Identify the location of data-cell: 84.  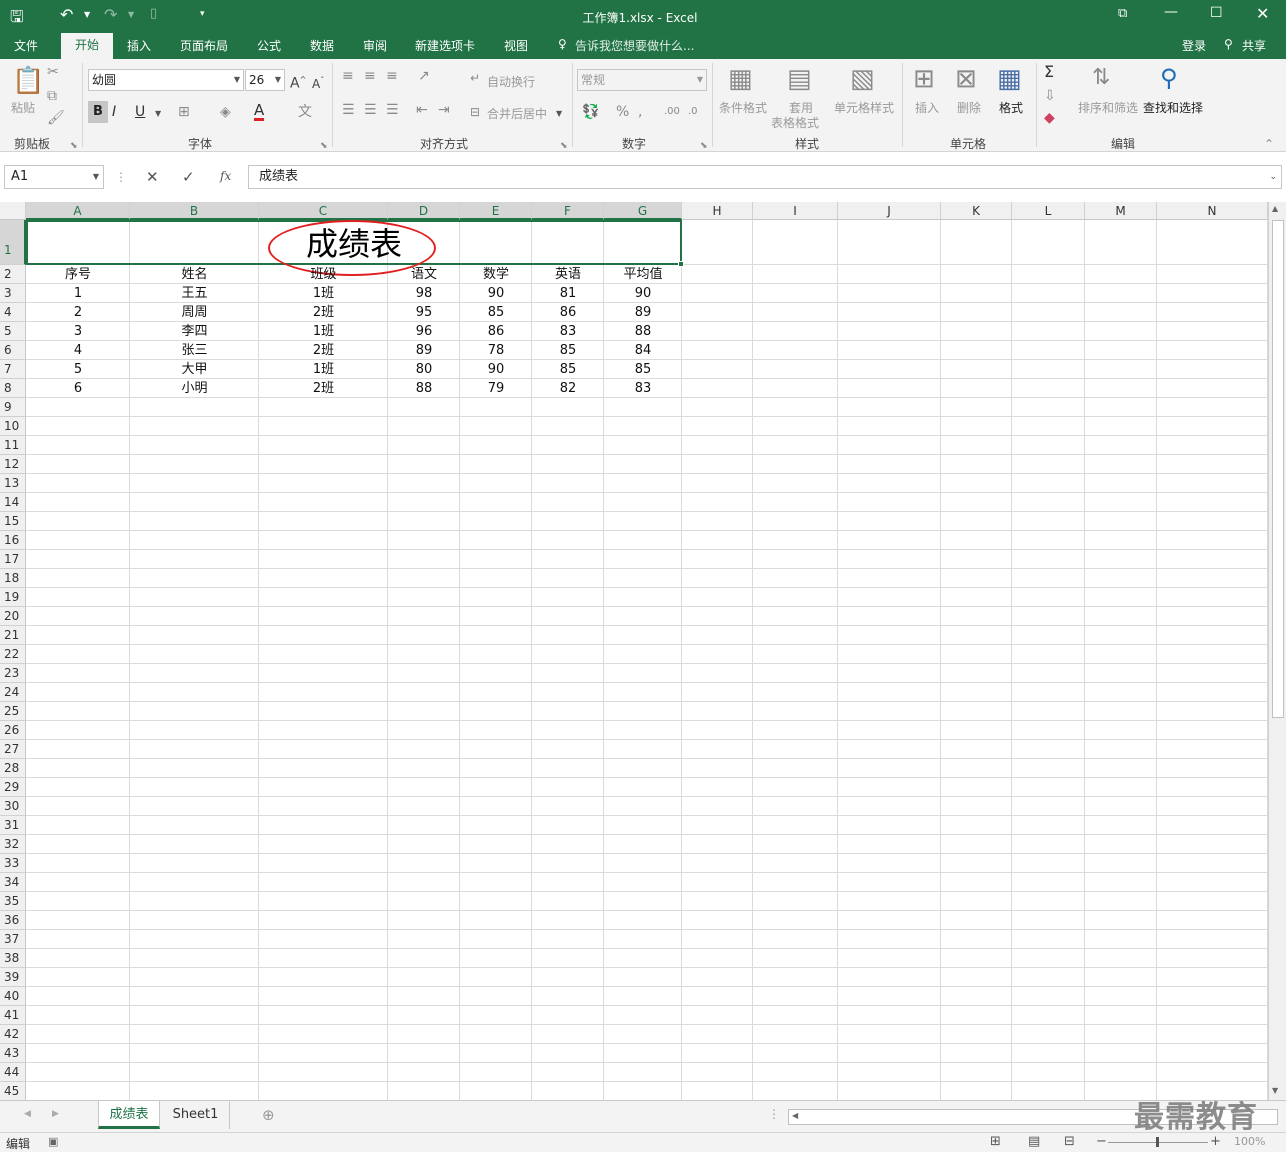
(643, 350).